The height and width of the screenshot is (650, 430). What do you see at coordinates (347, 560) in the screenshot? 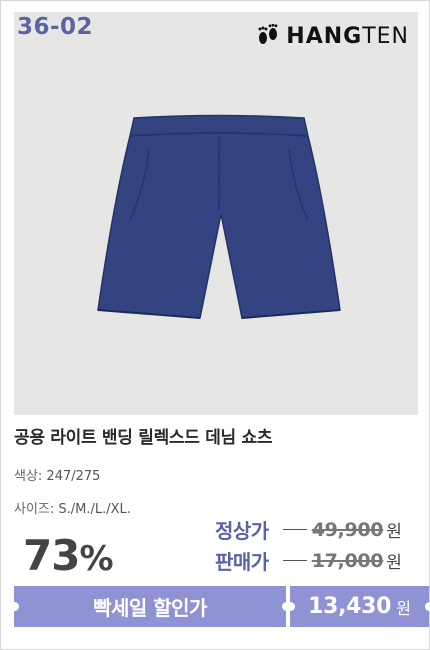
I see `sale-price-value: 17,000` at bounding box center [347, 560].